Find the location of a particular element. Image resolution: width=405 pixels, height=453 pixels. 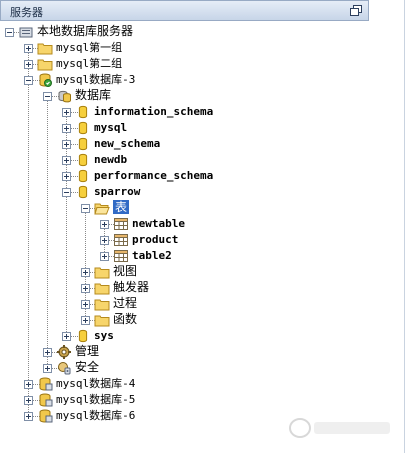

tree-node-label: 管理 is located at coordinates (87, 351).